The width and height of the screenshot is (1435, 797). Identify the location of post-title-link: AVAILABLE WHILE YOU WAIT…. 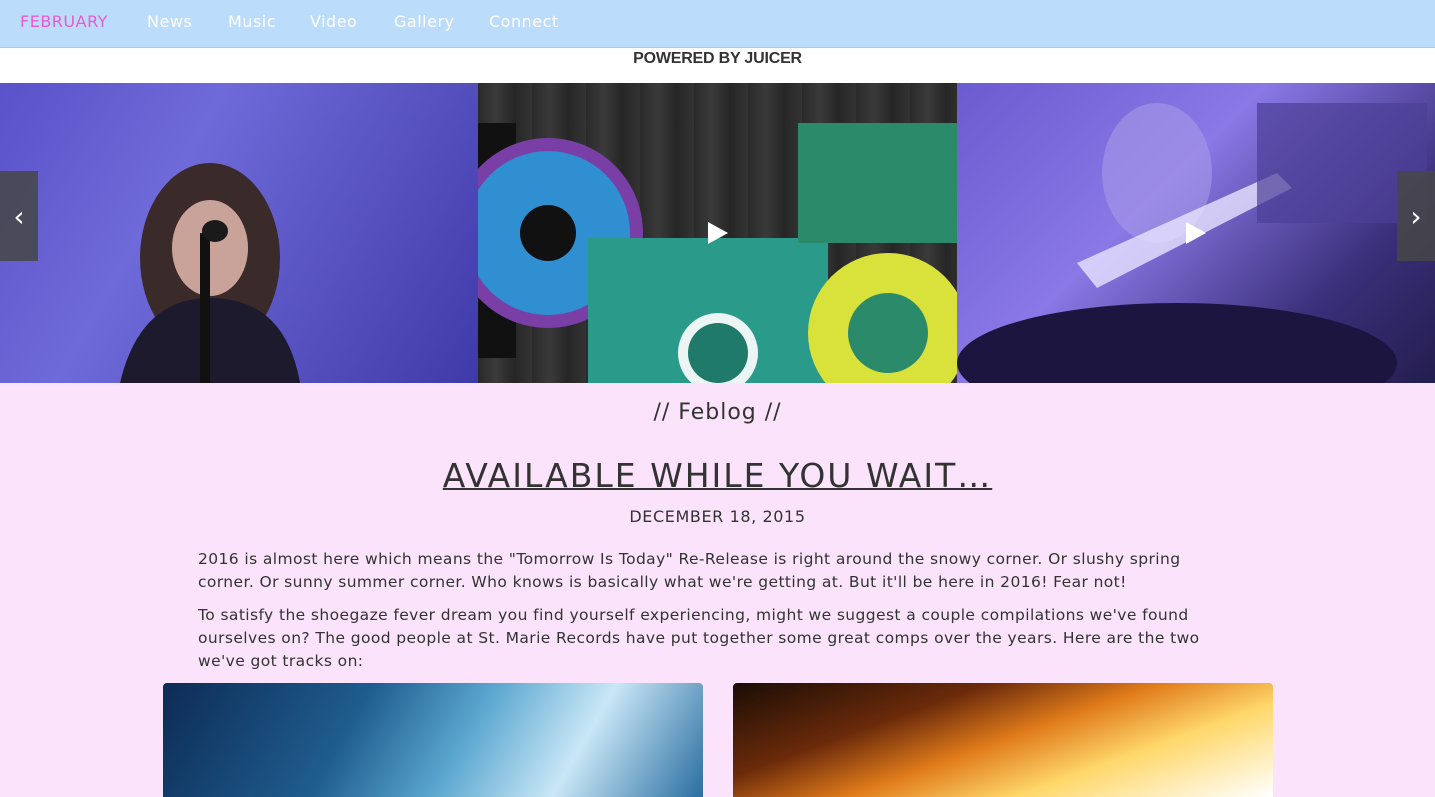
(717, 475).